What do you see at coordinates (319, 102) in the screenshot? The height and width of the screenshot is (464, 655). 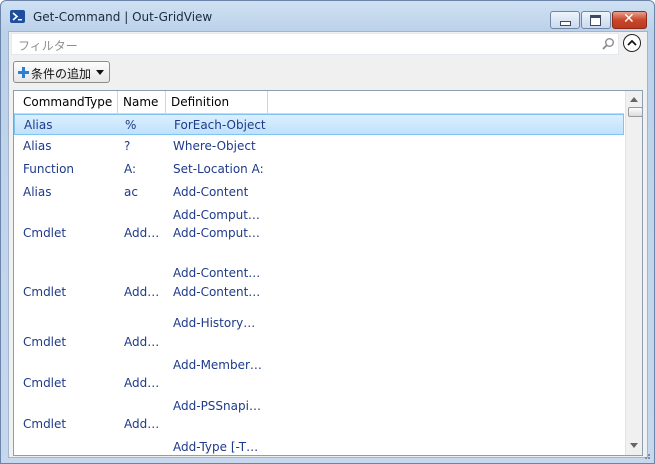 I see `grid-header: CommandType Name Definition` at bounding box center [319, 102].